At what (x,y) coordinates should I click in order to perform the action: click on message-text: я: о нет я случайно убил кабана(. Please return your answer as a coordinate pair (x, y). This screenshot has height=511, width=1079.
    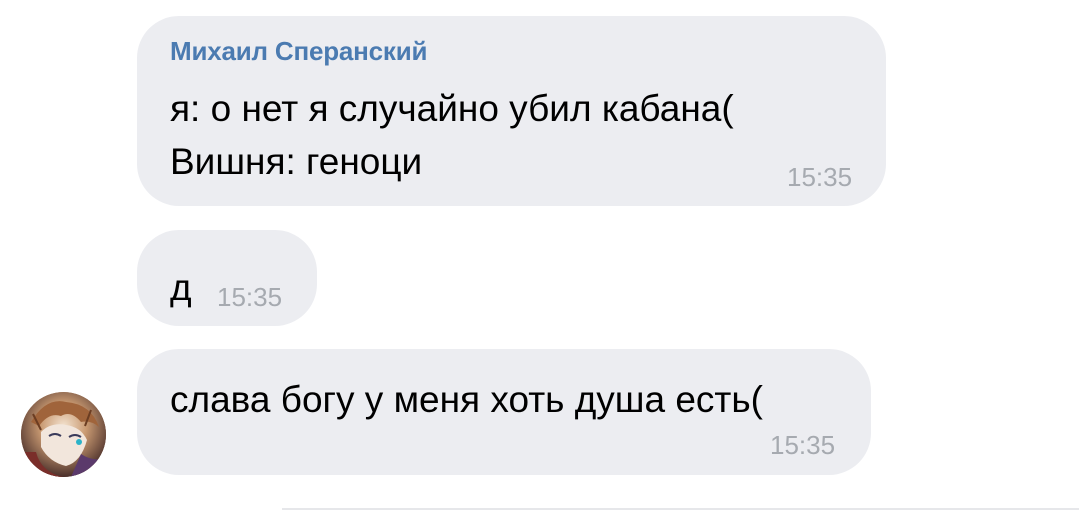
    Looking at the image, I should click on (452, 108).